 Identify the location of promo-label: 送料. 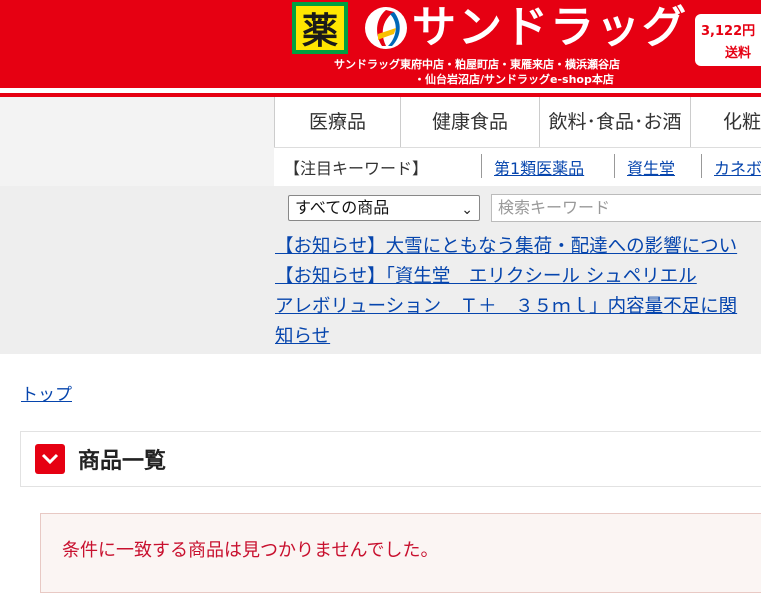
(738, 53).